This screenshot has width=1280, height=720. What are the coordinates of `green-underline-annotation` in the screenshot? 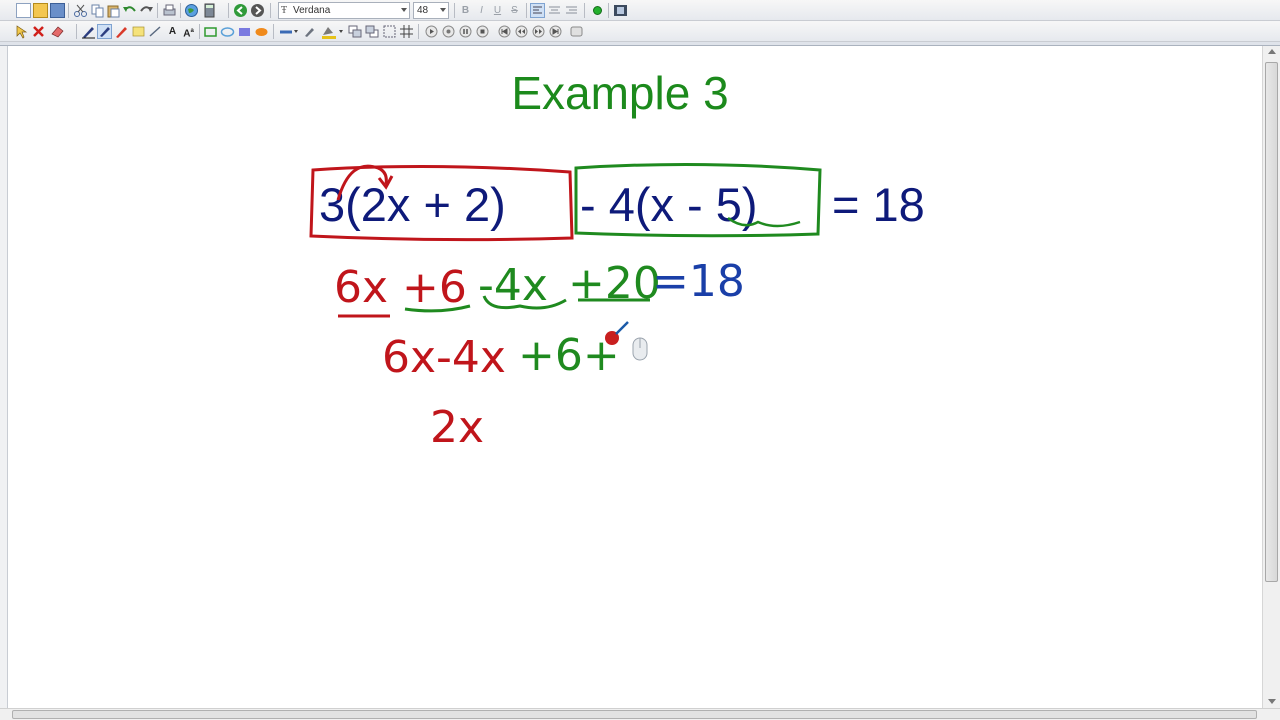 It's located at (764, 222).